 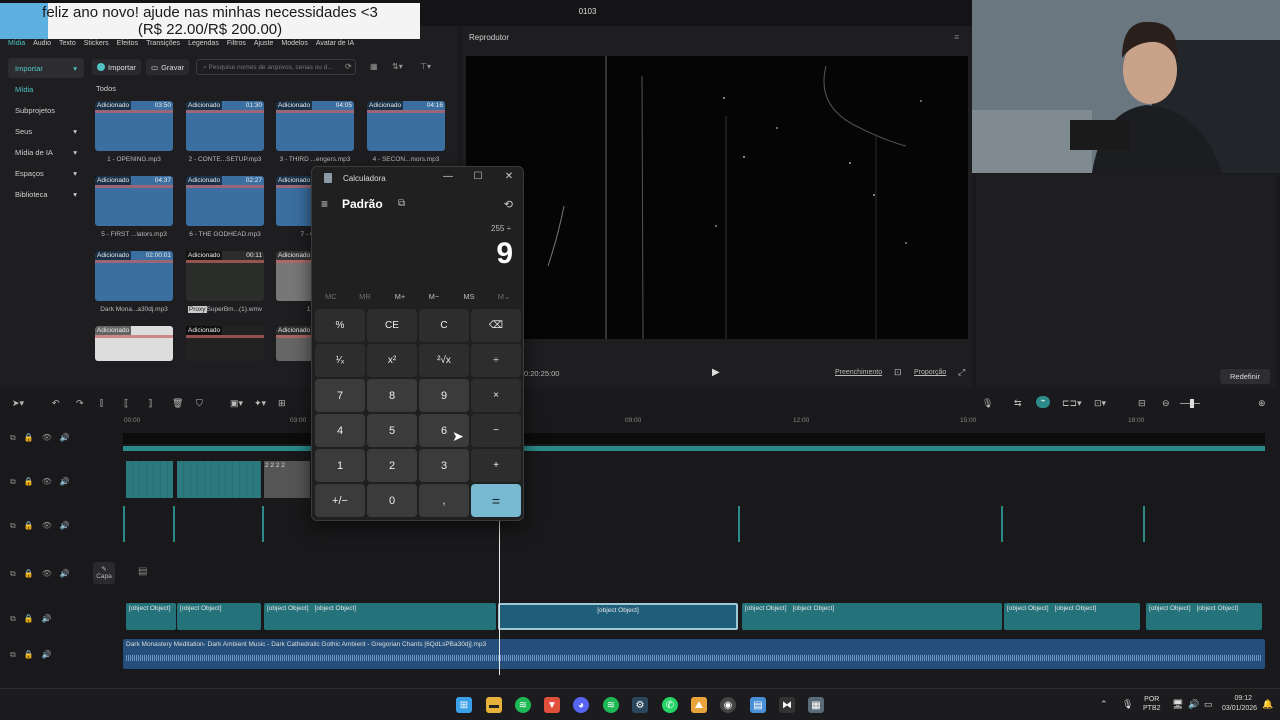 I want to click on windows-start-icon: ⊞, so click(x=464, y=705).